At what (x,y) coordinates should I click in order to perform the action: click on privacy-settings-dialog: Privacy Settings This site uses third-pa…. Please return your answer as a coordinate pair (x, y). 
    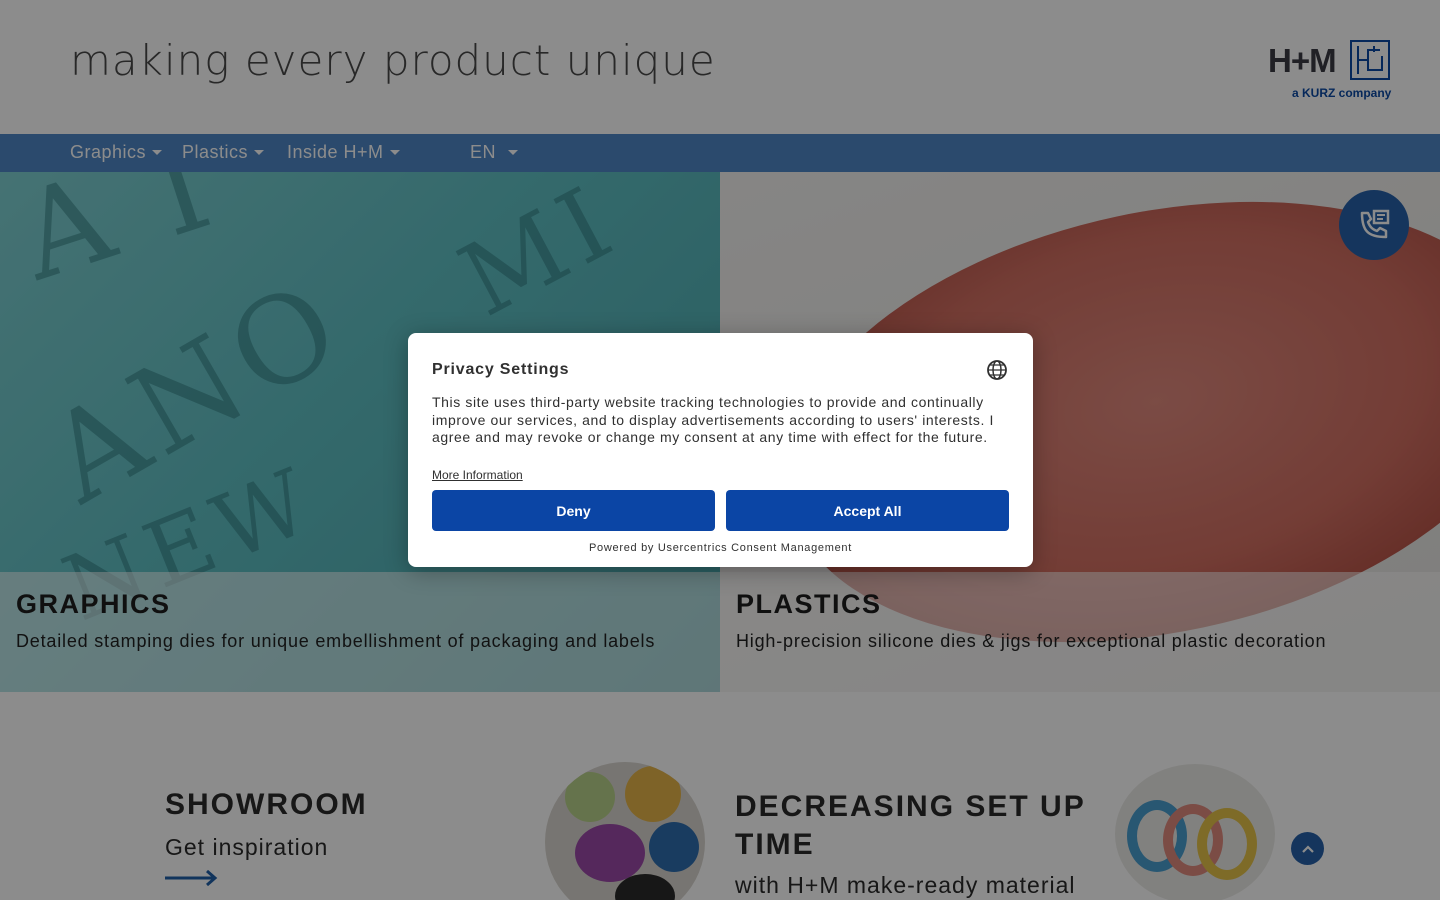
    Looking at the image, I should click on (720, 450).